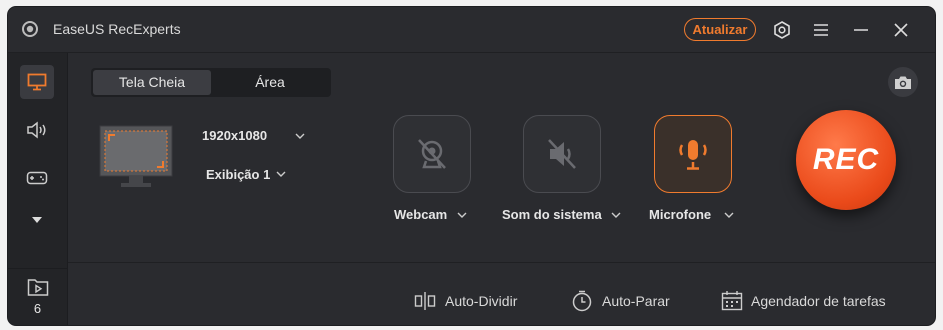  Describe the element at coordinates (680, 214) in the screenshot. I see `microphone-label: Microfone` at that location.